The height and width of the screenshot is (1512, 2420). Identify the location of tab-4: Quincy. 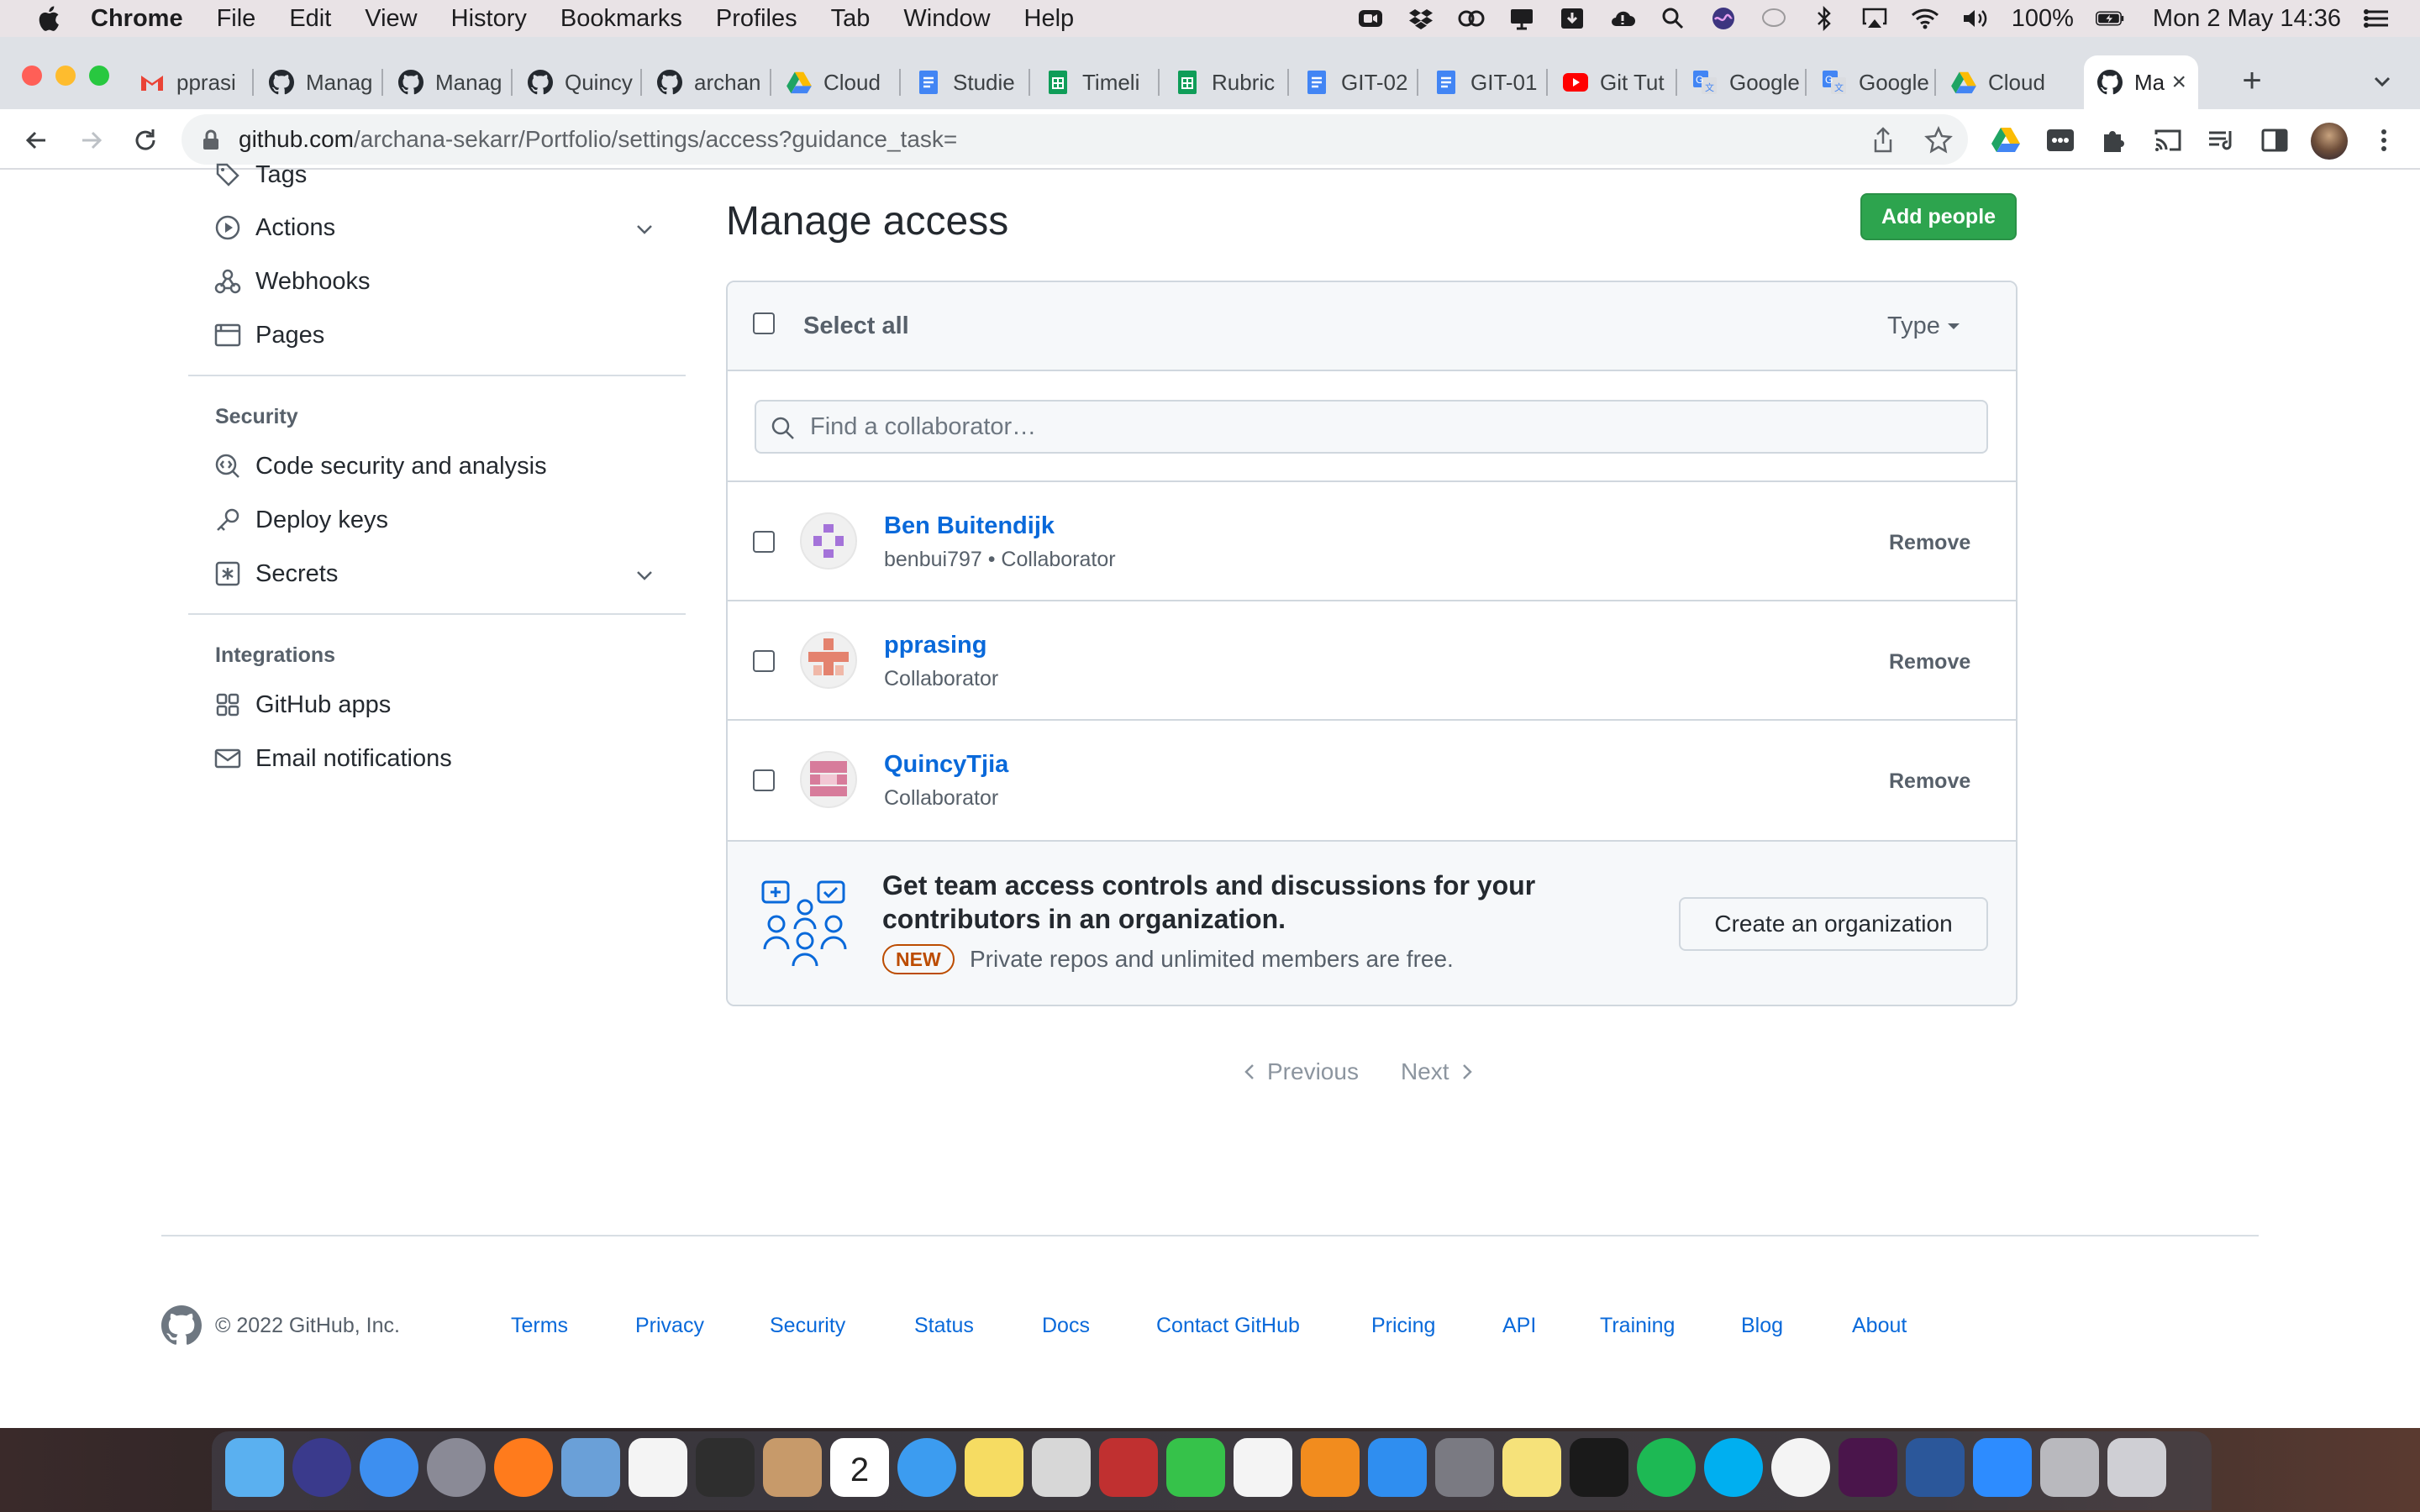
(577, 82).